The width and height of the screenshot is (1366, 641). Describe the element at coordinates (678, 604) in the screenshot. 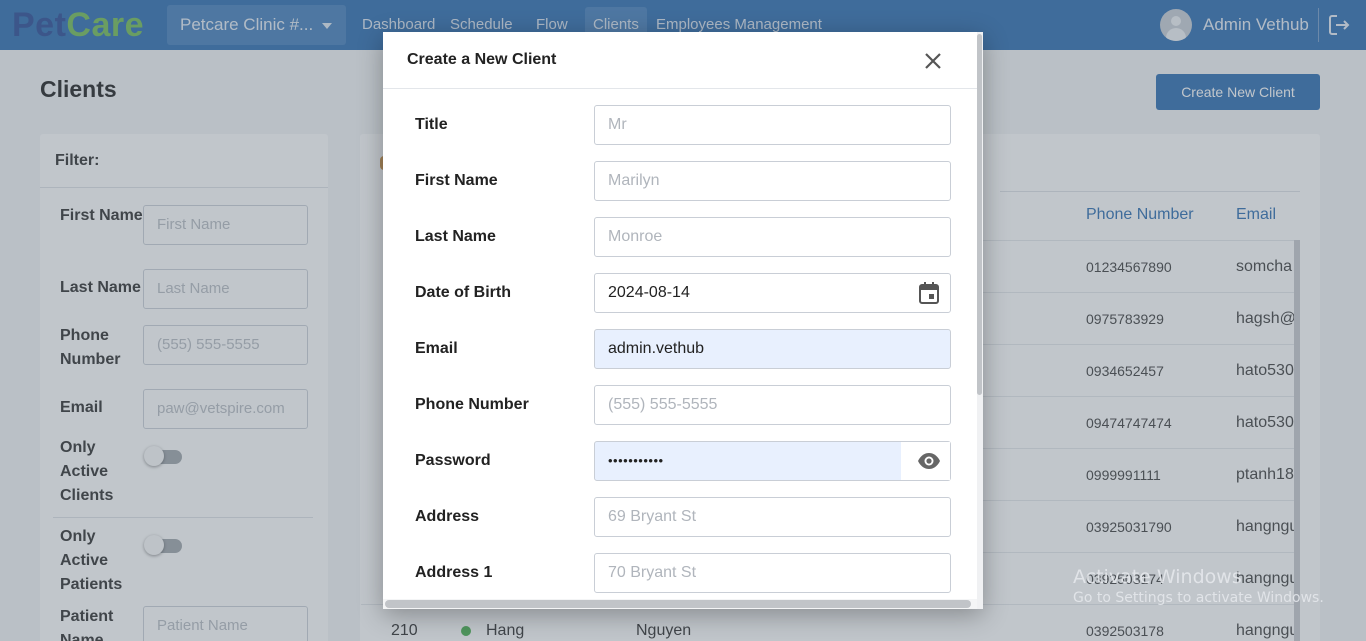

I see `dialog-horizontal-scrollbar-thumb` at that location.